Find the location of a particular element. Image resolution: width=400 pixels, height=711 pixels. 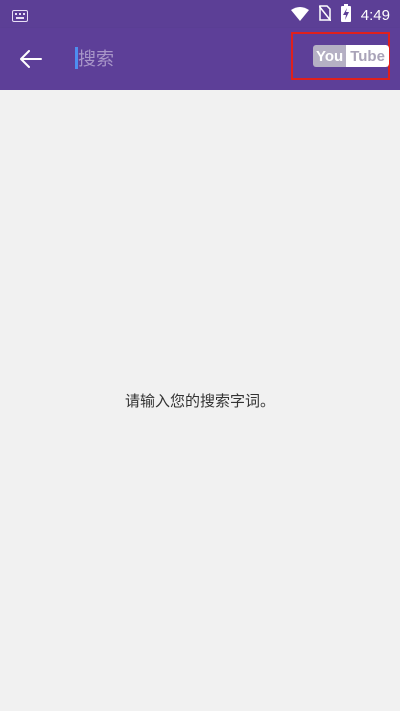

status-bar: 4:49 is located at coordinates (200, 14).